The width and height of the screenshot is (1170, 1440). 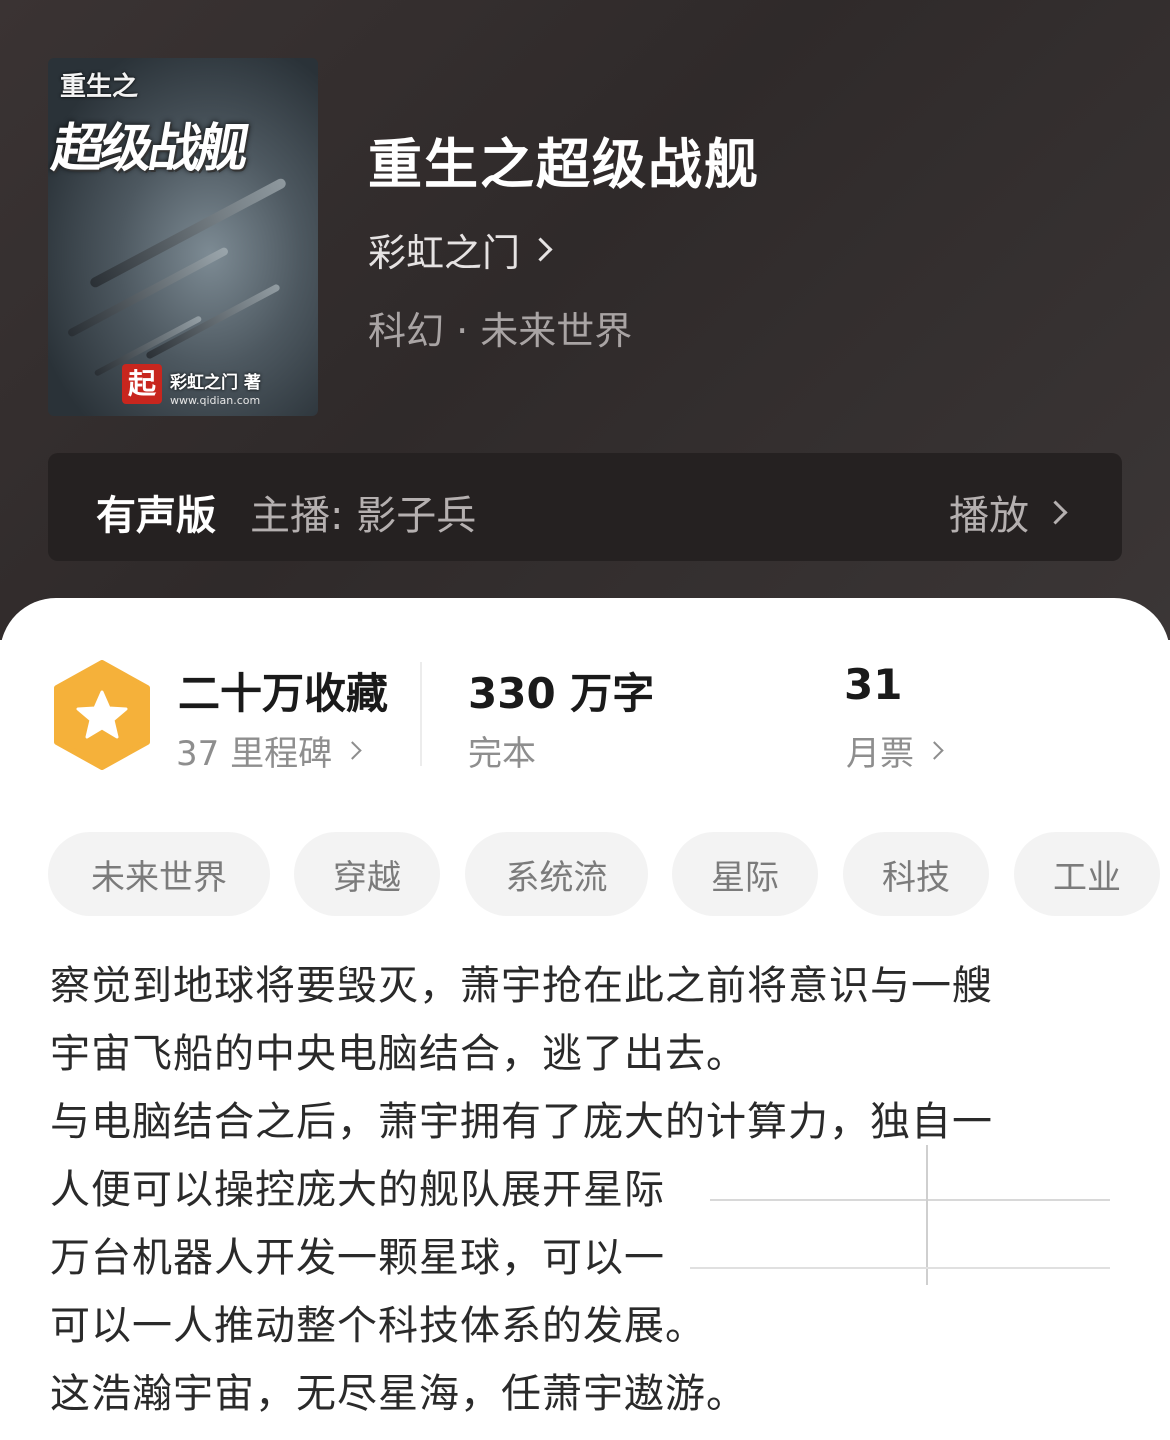 I want to click on favorites-badge-icon, so click(x=102, y=715).